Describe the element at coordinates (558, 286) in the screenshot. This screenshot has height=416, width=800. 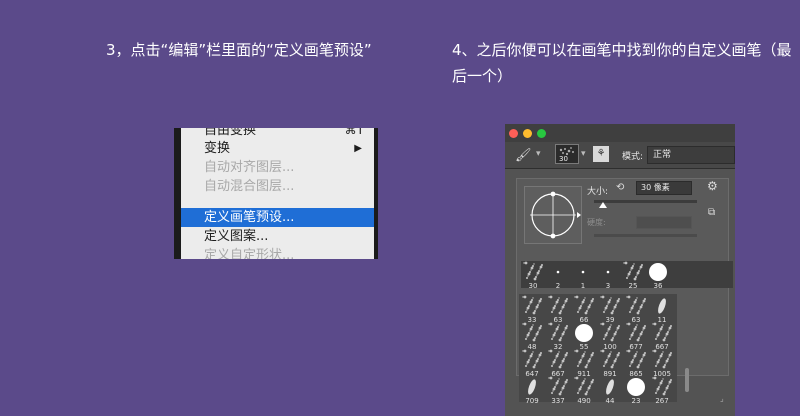
I see `brush-size-label: 2` at that location.